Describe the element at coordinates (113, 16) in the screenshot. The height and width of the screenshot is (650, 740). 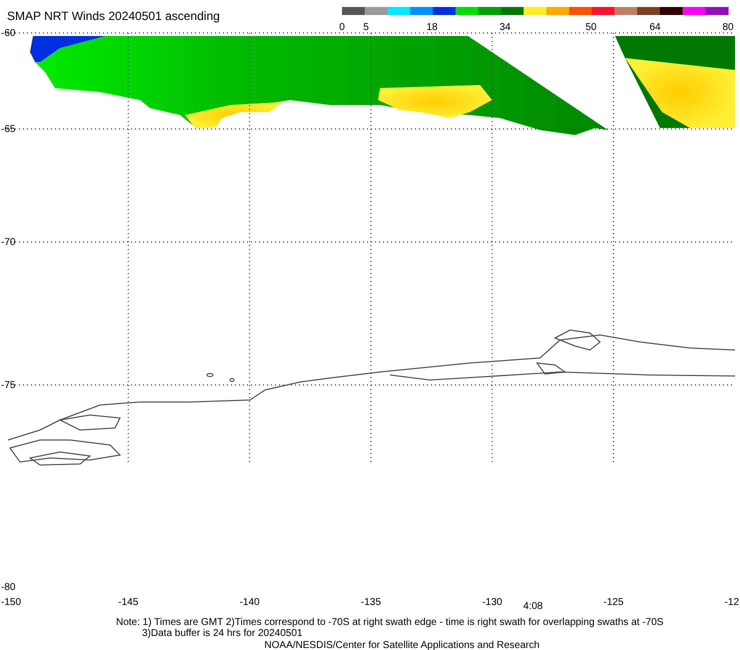
I see `map-title: SMAP NRT Winds 20240501 ascending` at that location.